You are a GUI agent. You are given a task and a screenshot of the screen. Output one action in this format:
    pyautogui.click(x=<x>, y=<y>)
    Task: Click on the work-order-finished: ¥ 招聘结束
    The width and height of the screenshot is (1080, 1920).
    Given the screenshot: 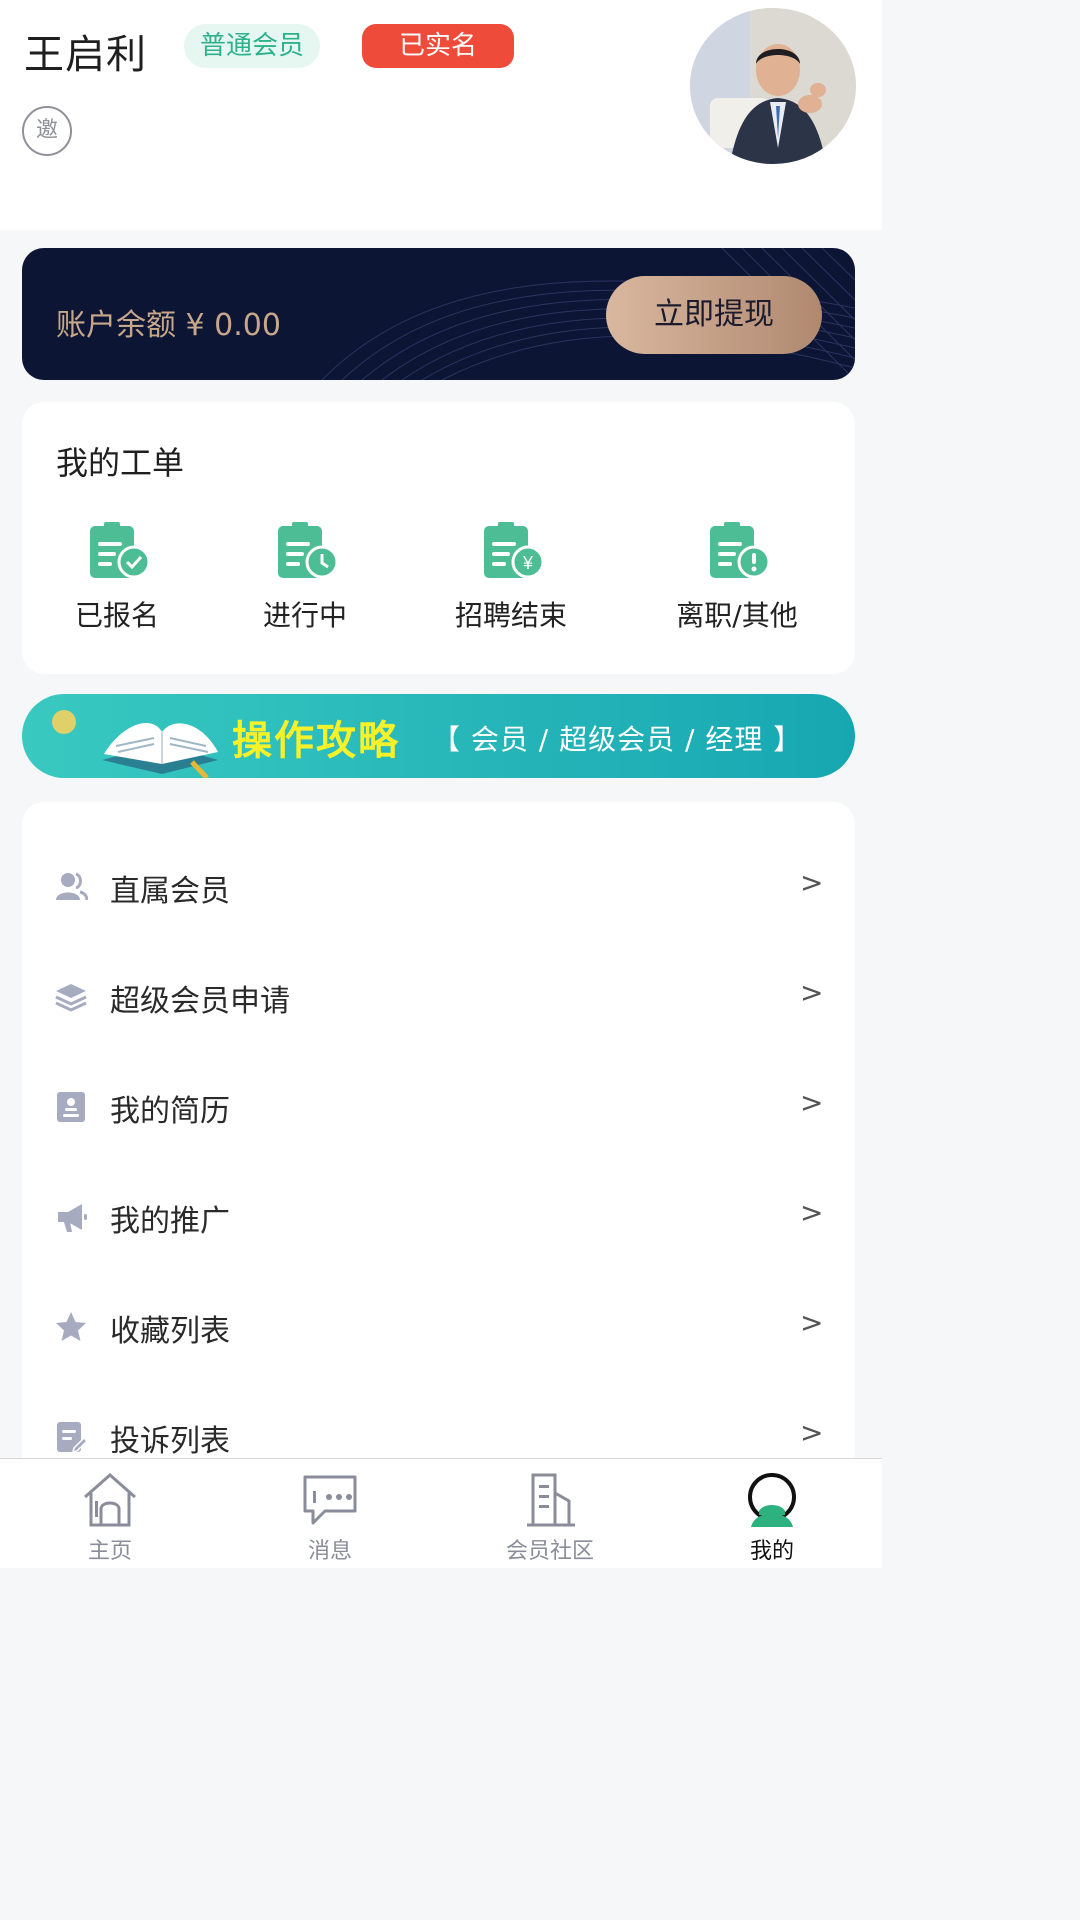 What is the action you would take?
    pyautogui.click(x=511, y=577)
    